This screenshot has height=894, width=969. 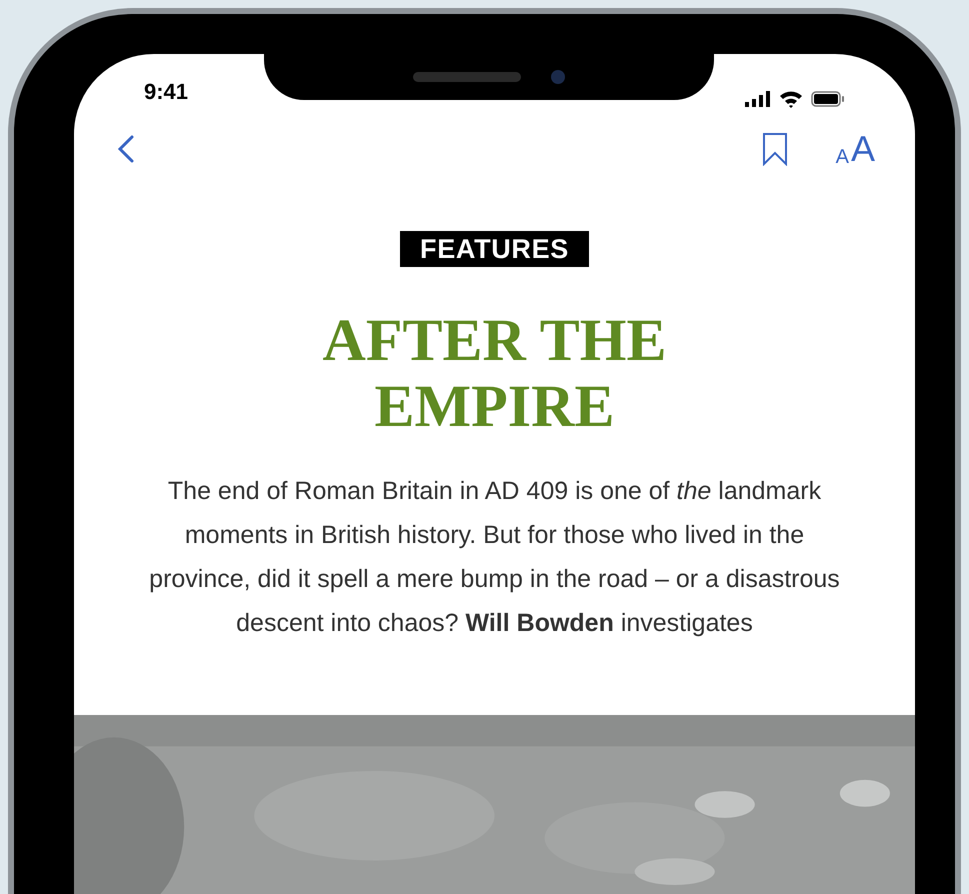 What do you see at coordinates (494, 249) in the screenshot?
I see `section-label: FEATURES` at bounding box center [494, 249].